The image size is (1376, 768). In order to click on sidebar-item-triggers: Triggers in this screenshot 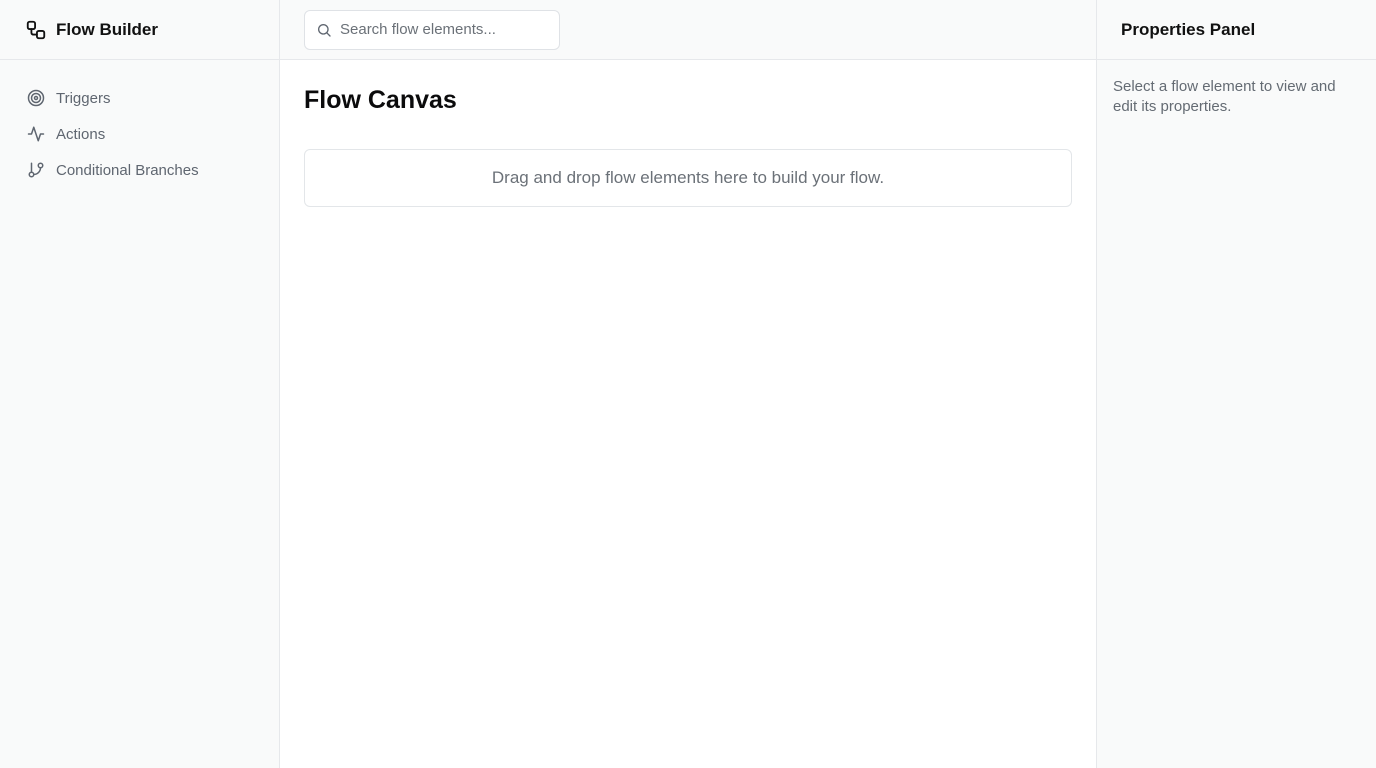, I will do `click(139, 98)`.